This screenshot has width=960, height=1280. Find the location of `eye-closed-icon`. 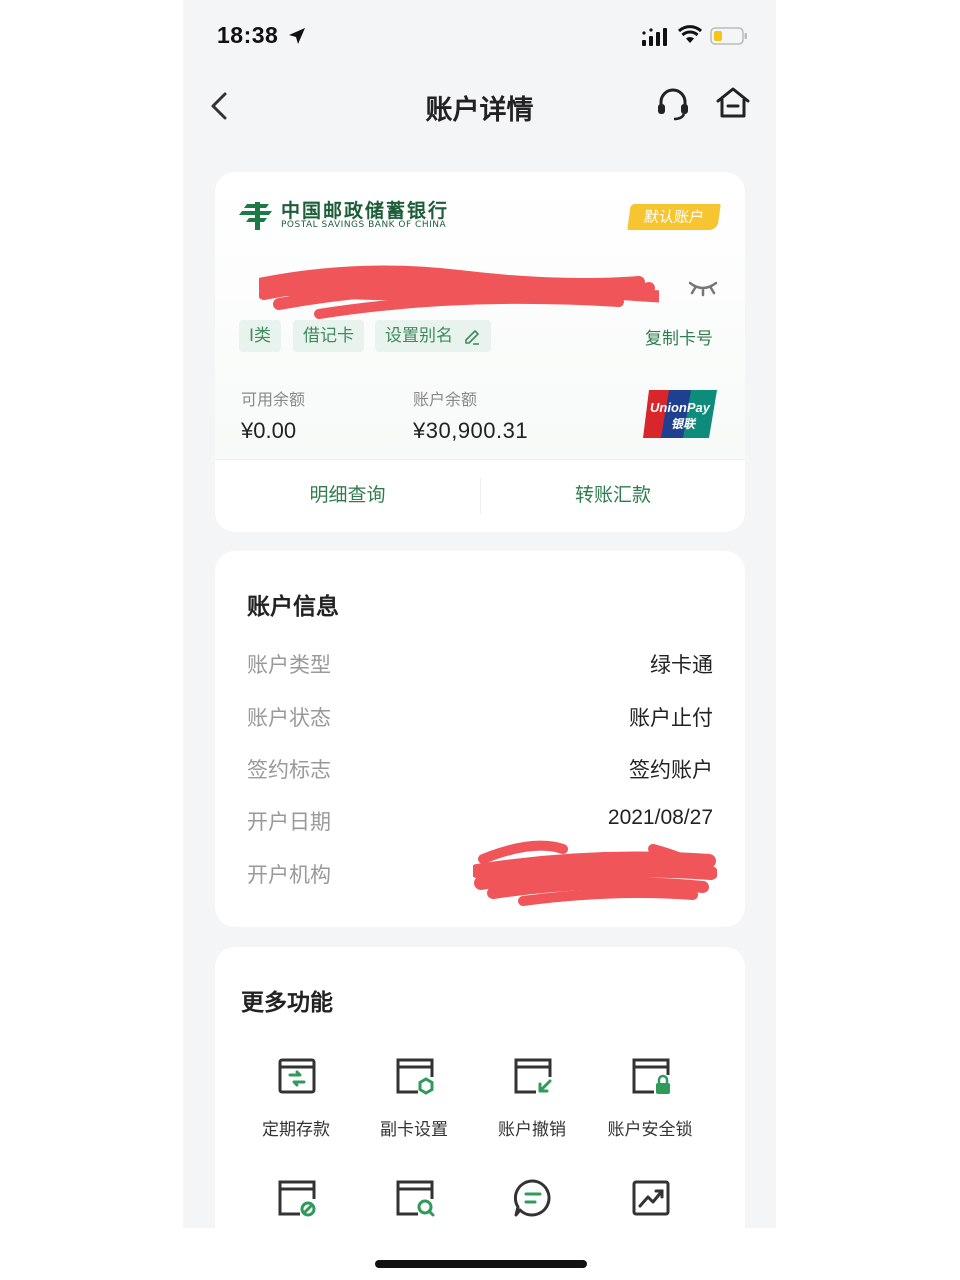

eye-closed-icon is located at coordinates (703, 287).